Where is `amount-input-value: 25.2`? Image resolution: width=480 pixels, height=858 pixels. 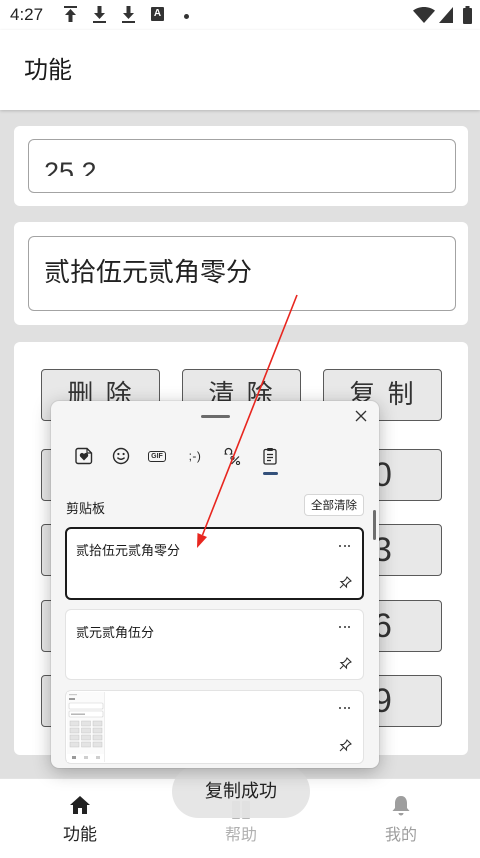 amount-input-value: 25.2 is located at coordinates (70, 167).